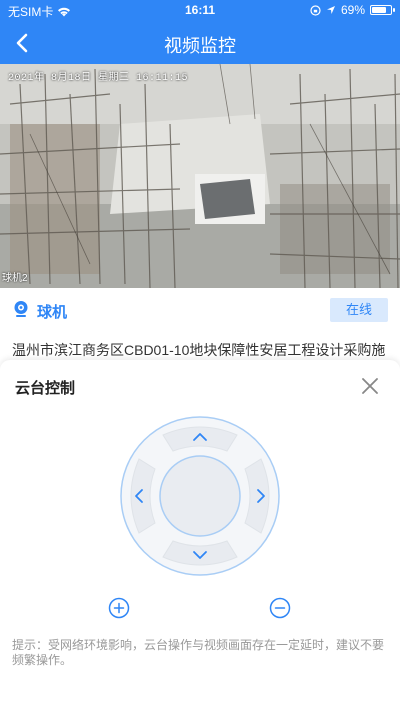 The height and width of the screenshot is (710, 400). Describe the element at coordinates (52, 312) in the screenshot. I see `camera-name: 球机` at that location.